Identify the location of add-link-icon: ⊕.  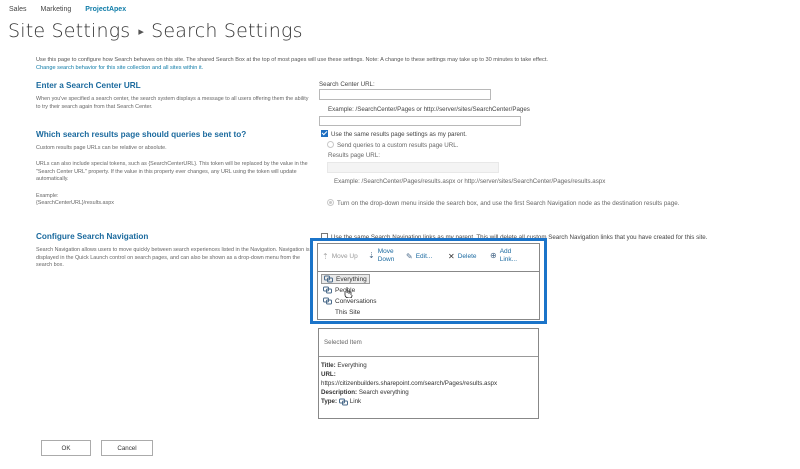
(493, 255).